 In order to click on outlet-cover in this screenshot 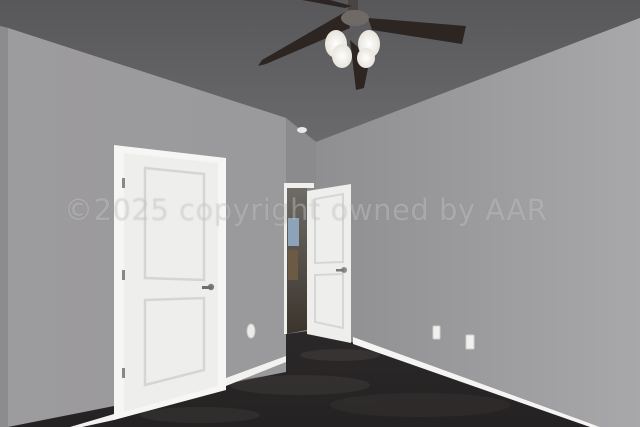, I will do `click(251, 331)`.